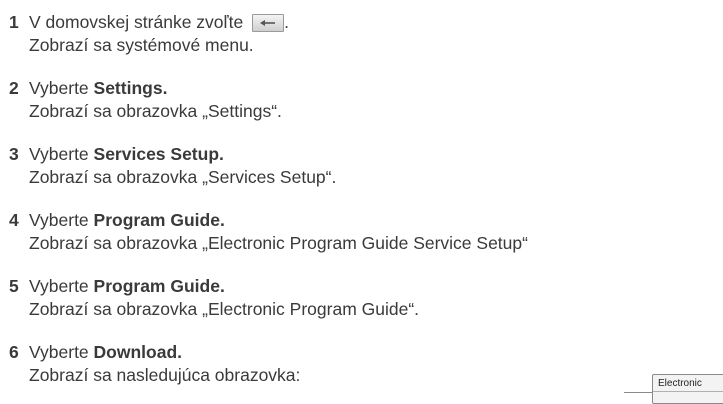 Image resolution: width=723 pixels, height=404 pixels. What do you see at coordinates (639, 392) in the screenshot?
I see `callout-leader-line` at bounding box center [639, 392].